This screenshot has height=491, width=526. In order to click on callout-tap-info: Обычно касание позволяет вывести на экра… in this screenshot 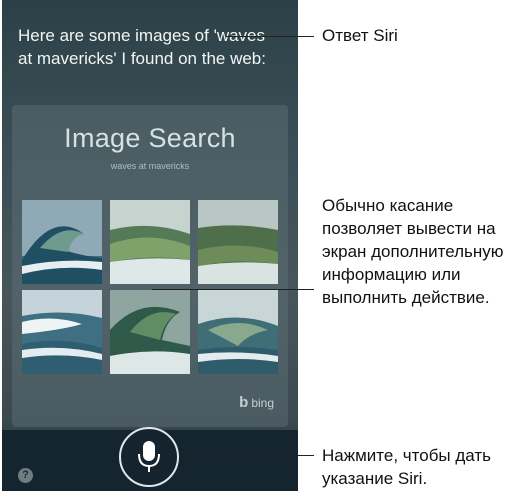, I will do `click(413, 251)`.